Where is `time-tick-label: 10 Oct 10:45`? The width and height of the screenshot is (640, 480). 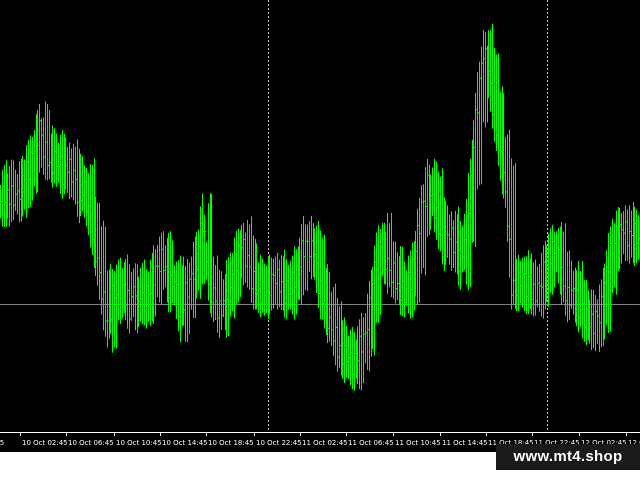
time-tick-label: 10 Oct 10:45 is located at coordinates (139, 443).